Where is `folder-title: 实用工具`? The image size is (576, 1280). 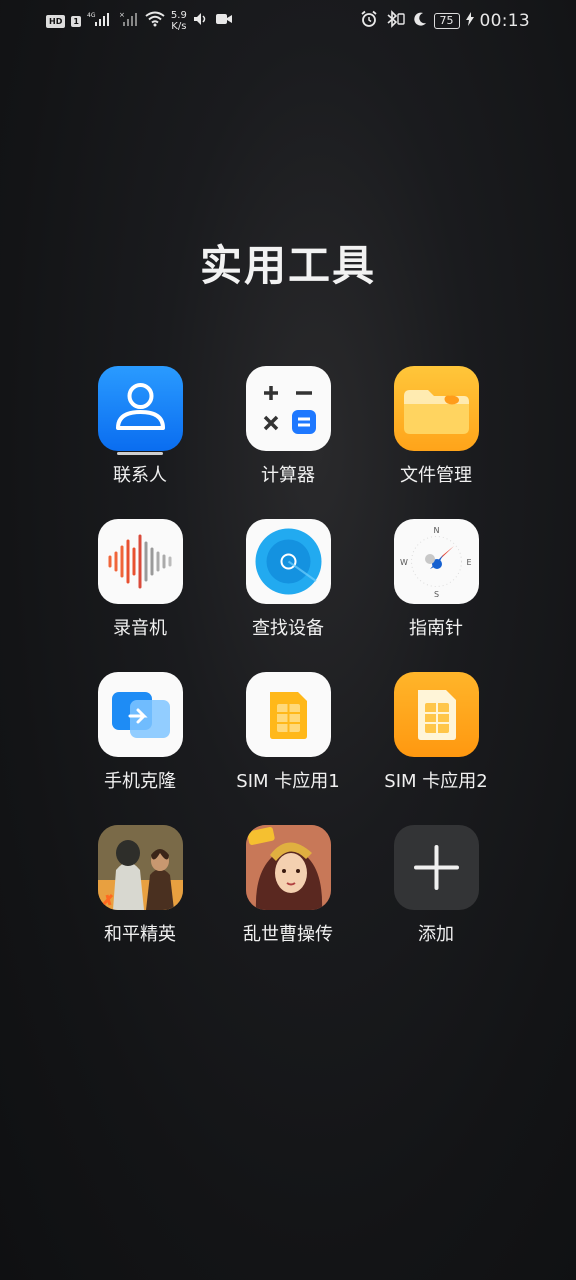
folder-title: 实用工具 is located at coordinates (288, 262).